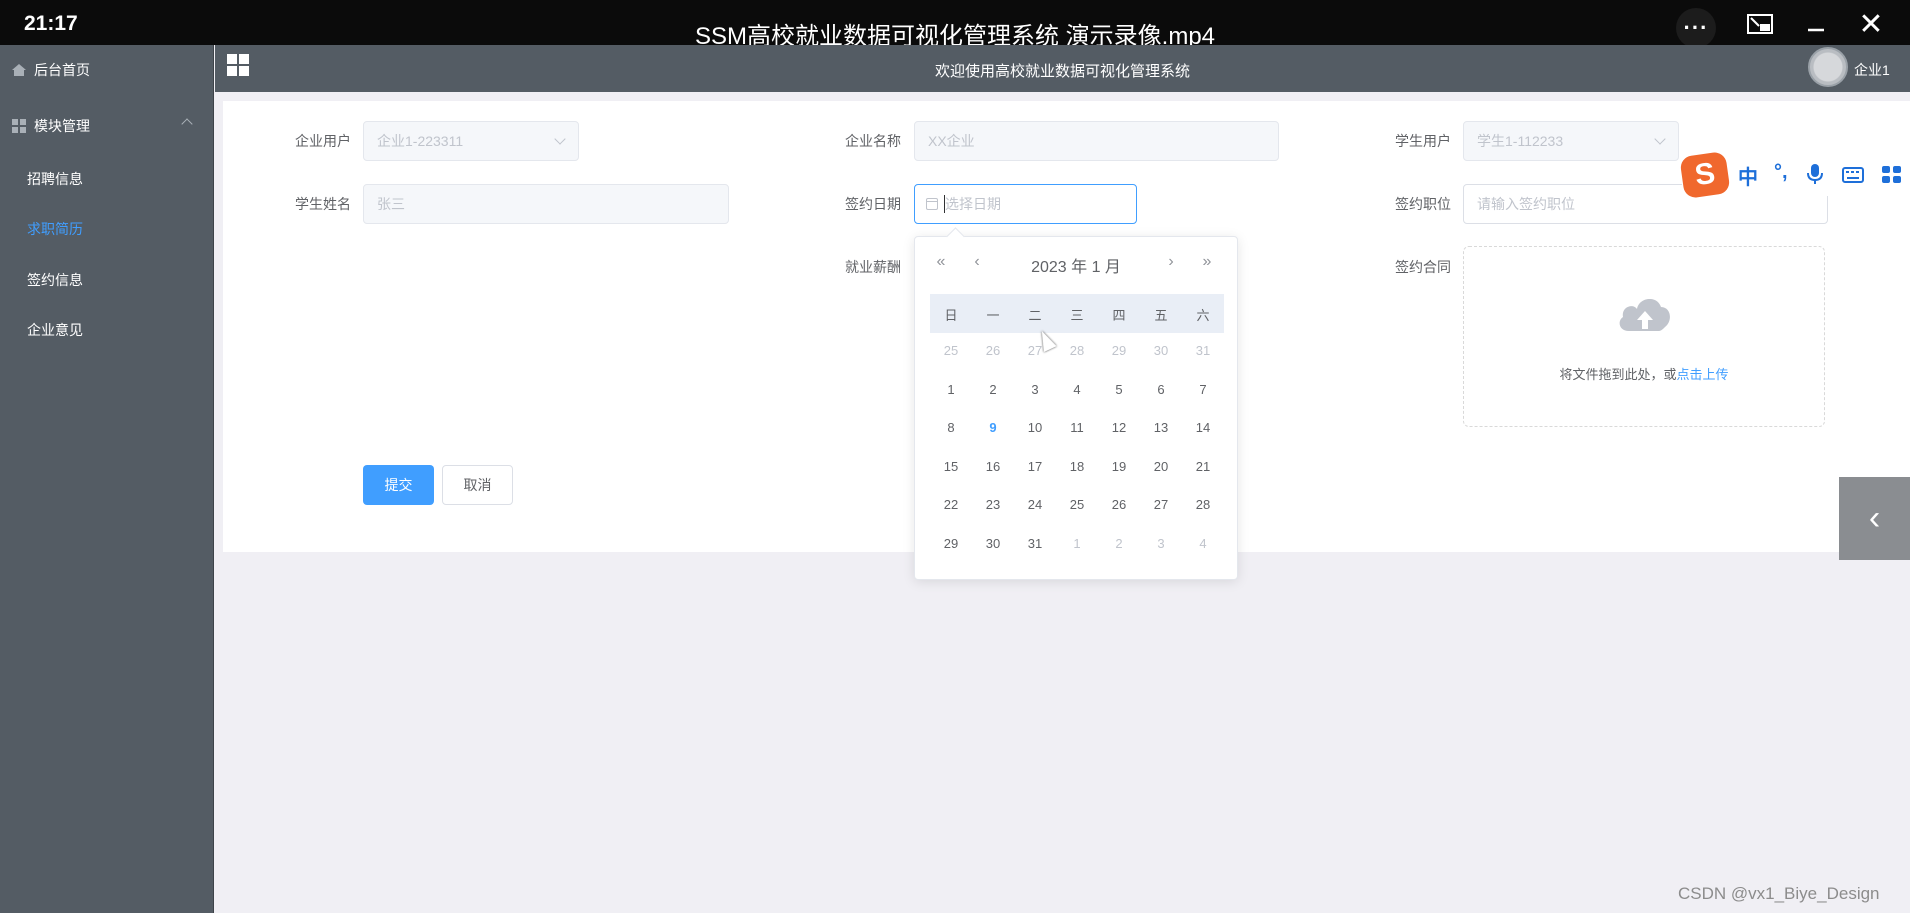 This screenshot has width=1910, height=913. I want to click on upload-hint: 将文件拖到此处，或点击上传, so click(1644, 373).